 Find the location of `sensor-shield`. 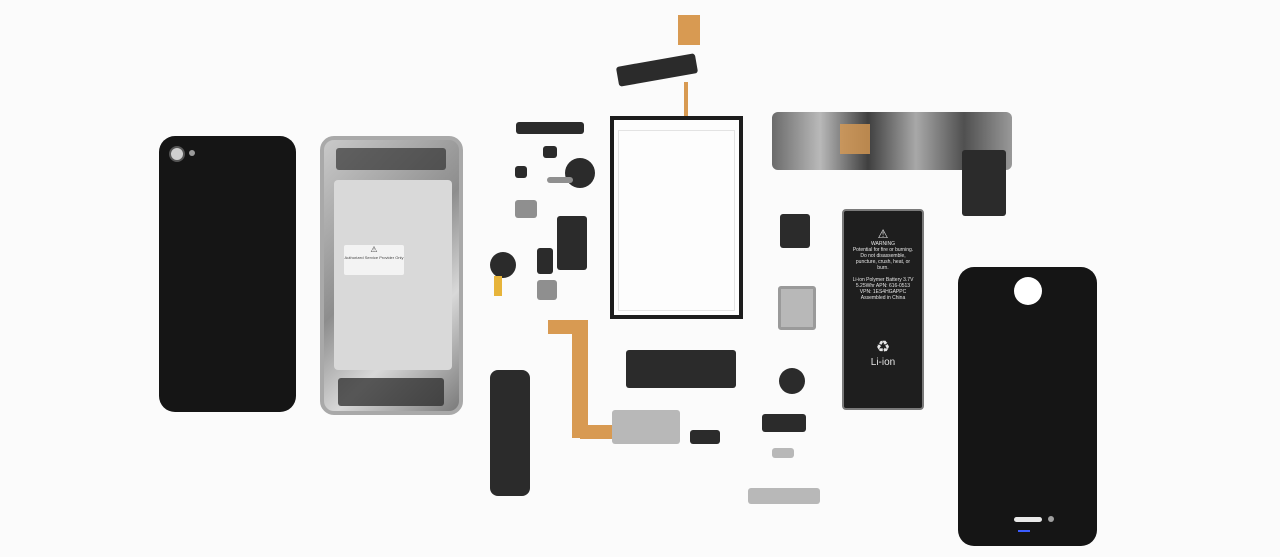

sensor-shield is located at coordinates (547, 290).